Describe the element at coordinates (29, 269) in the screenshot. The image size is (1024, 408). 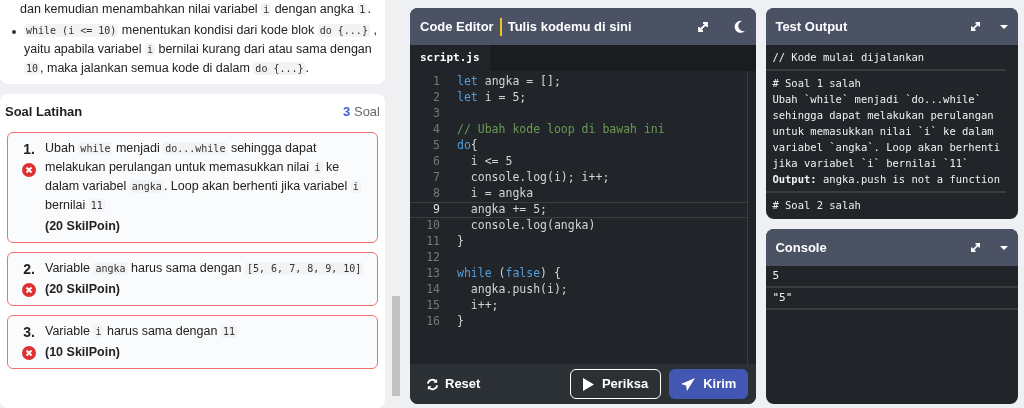
I see `question-number: 2.` at that location.